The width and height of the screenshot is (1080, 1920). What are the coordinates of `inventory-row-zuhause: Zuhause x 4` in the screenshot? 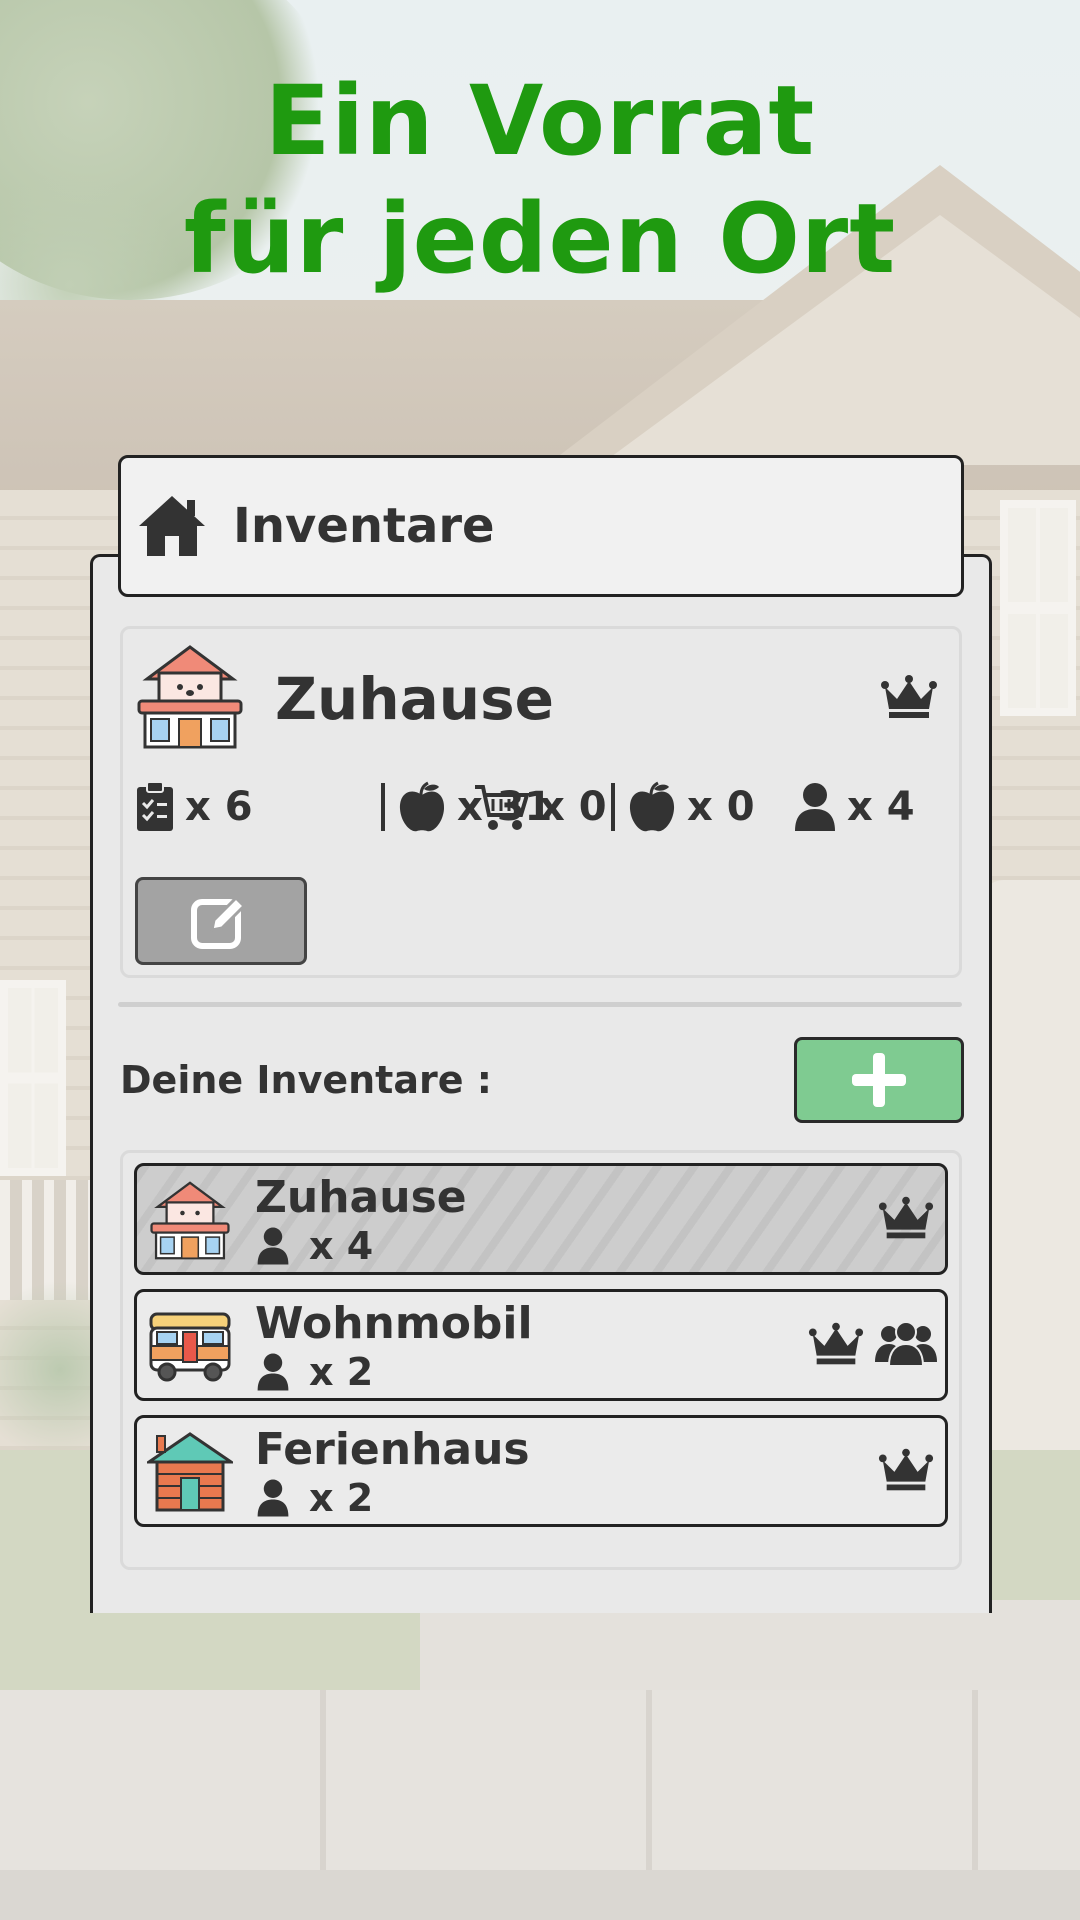 It's located at (541, 1219).